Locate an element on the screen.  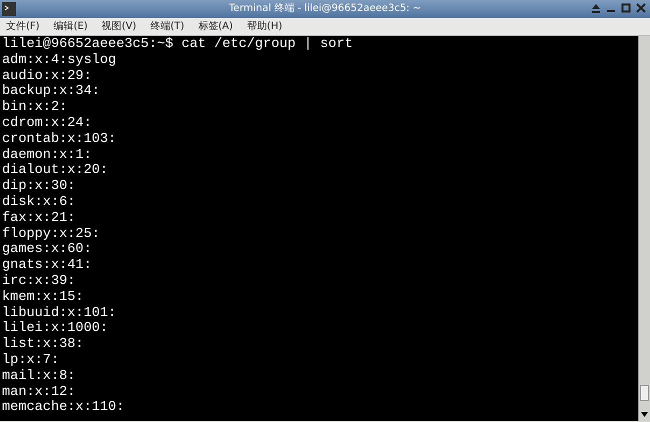
terminal-line: adm:x:4:syslog is located at coordinates (60, 60).